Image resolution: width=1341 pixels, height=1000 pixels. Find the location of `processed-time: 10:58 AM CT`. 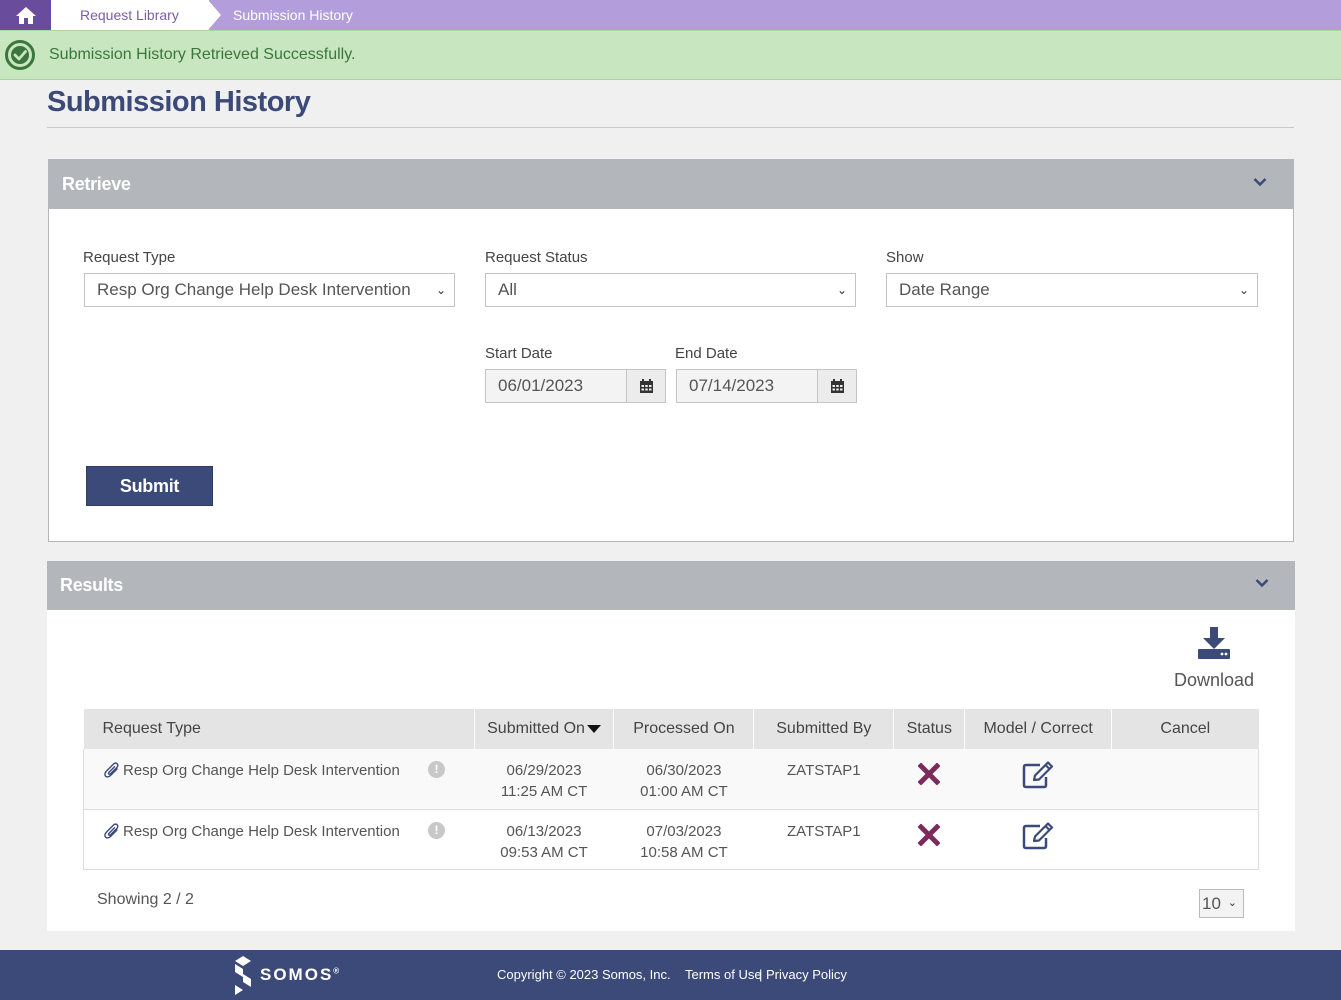

processed-time: 10:58 AM CT is located at coordinates (684, 852).